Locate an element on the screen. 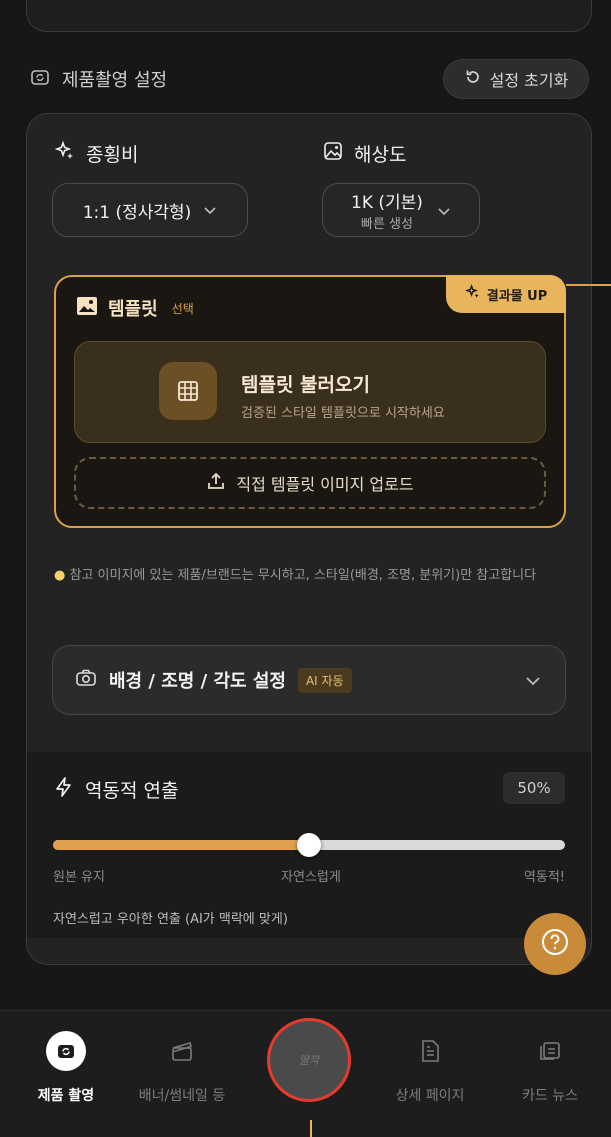 Image resolution: width=611 pixels, height=1137 pixels. nav-item-product-shoot: 제품 촬영 is located at coordinates (66, 1068).